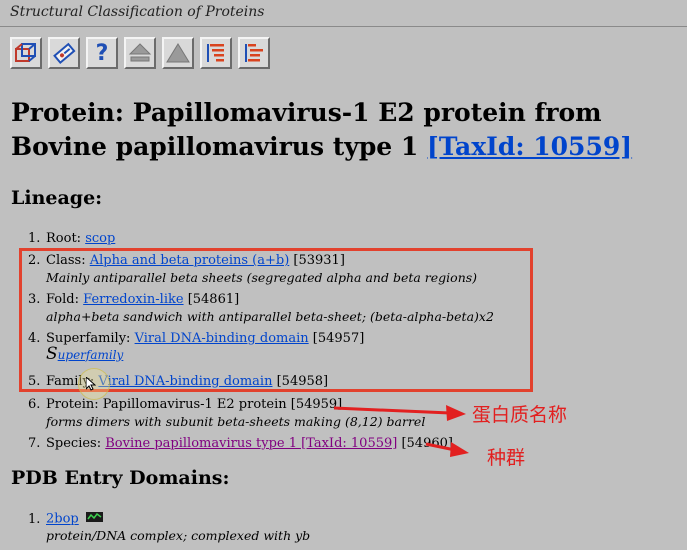 This screenshot has width=687, height=550. I want to click on top-level-button, so click(178, 53).